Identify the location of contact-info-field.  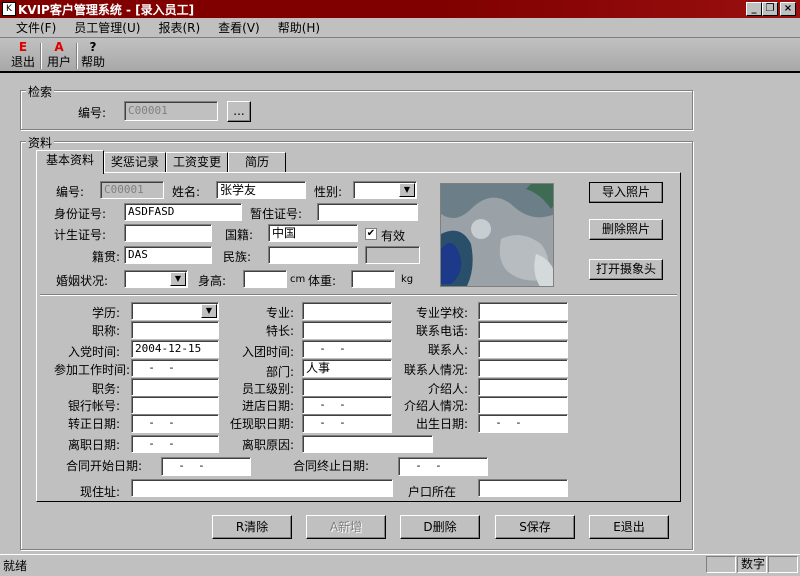
(523, 368).